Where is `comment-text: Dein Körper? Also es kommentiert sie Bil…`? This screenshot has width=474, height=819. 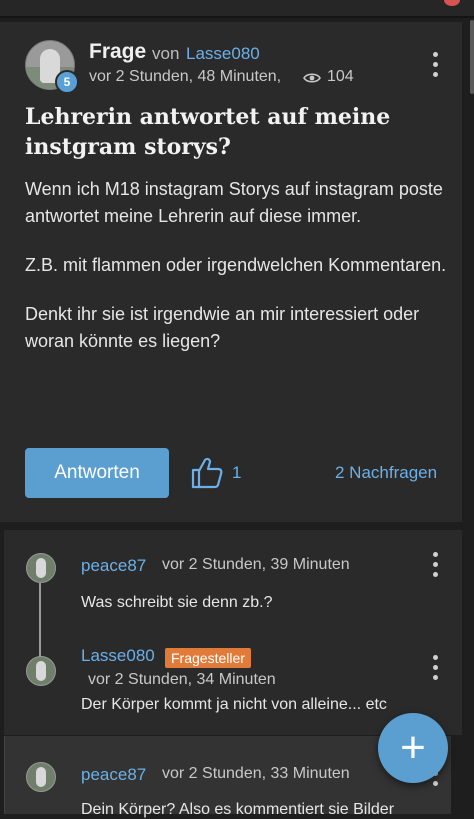 comment-text: Dein Körper? Also es kommentiert sie Bil… is located at coordinates (238, 809).